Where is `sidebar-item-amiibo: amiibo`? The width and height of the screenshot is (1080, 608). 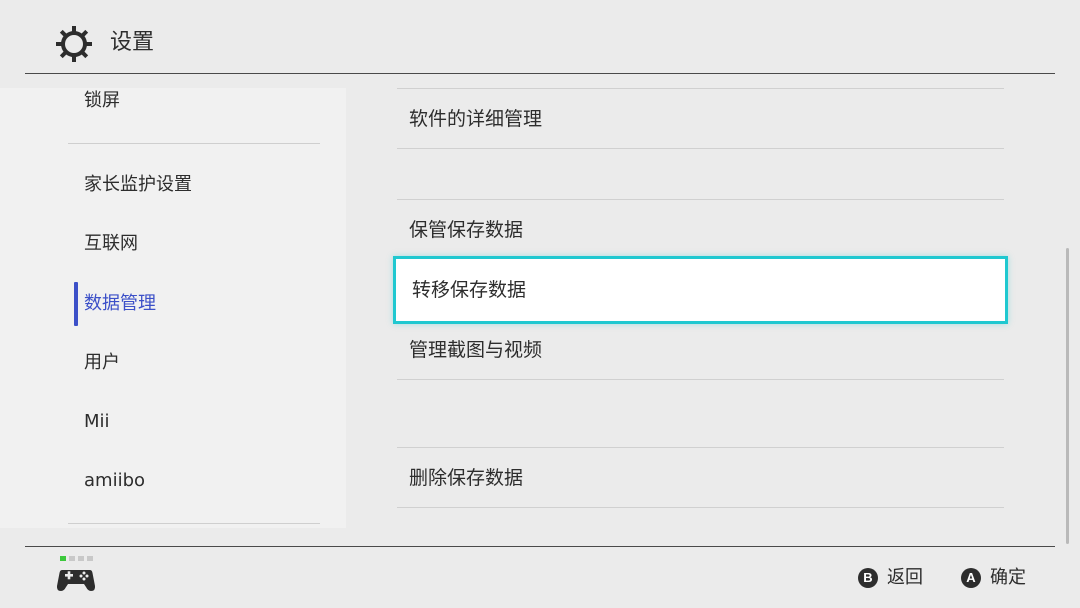
sidebar-item-amiibo: amiibo is located at coordinates (114, 481).